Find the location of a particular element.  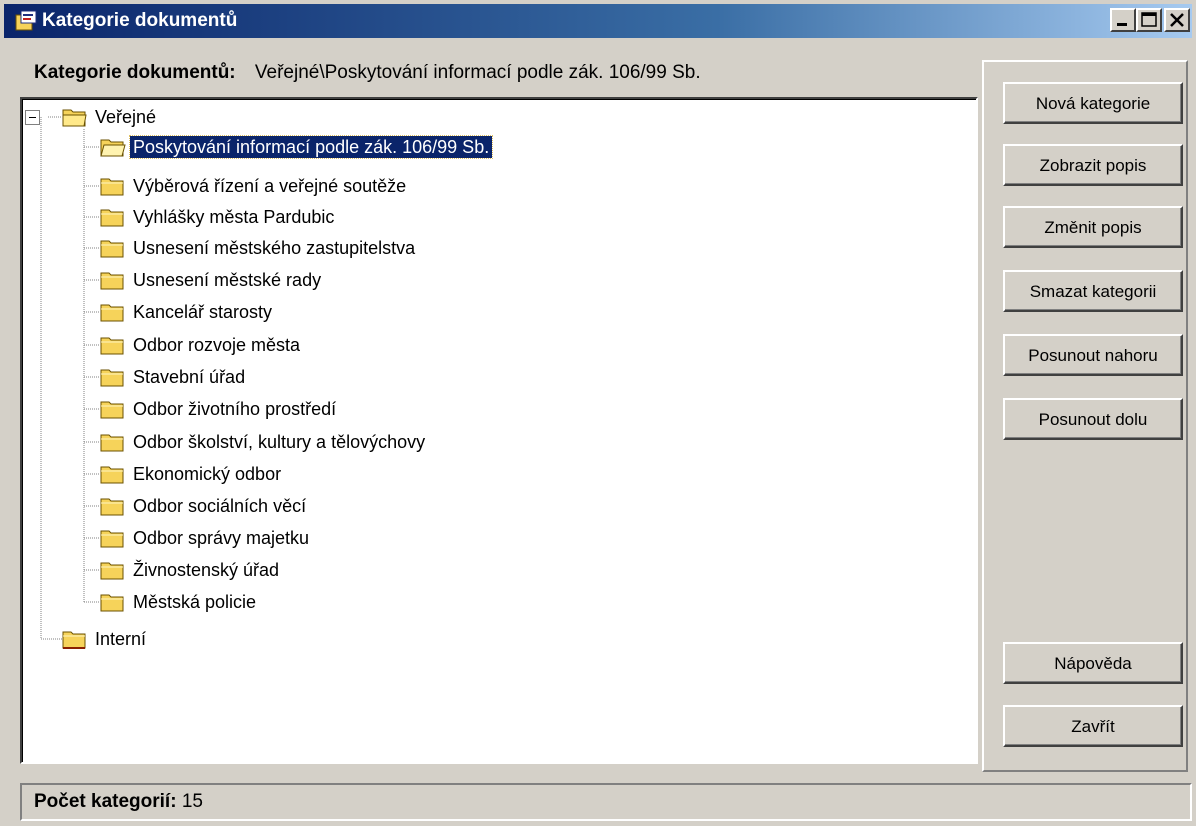

category-count-label: Počet kategorií: is located at coordinates (105, 801).